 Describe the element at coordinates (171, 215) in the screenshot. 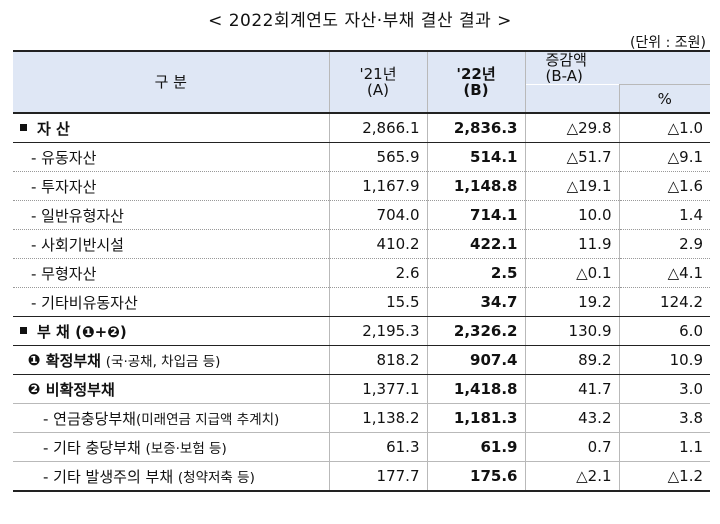

I see `row-label: - 일반유형자산` at that location.